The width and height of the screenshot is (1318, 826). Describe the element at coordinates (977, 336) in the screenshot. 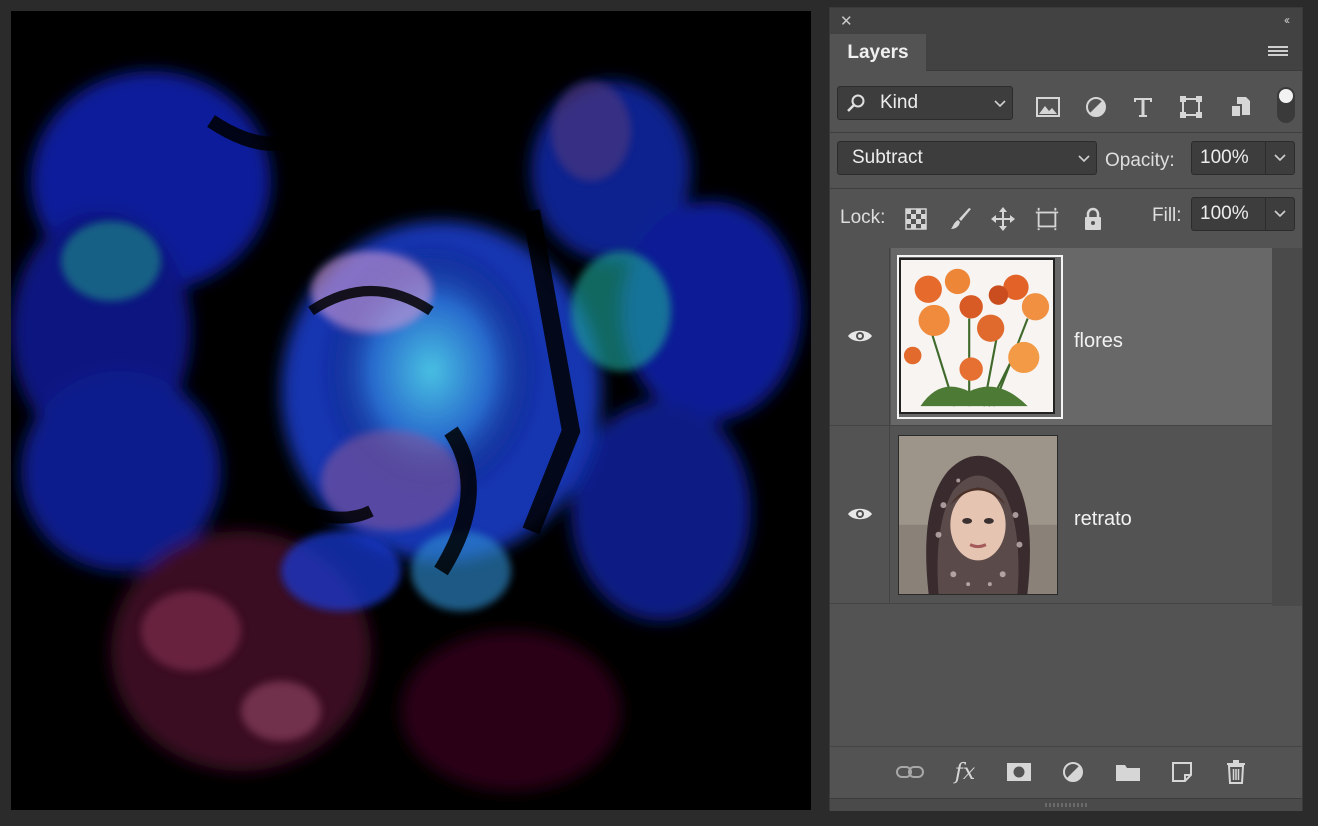

I see `layer-thumbnail-flores` at that location.